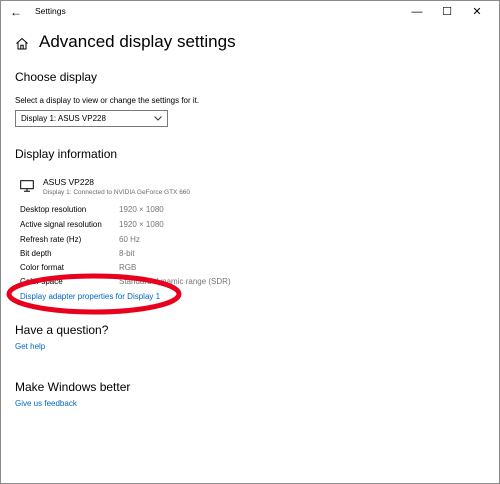  Describe the element at coordinates (63, 118) in the screenshot. I see `display-select-value: Display 1: ASUS VP228` at that location.